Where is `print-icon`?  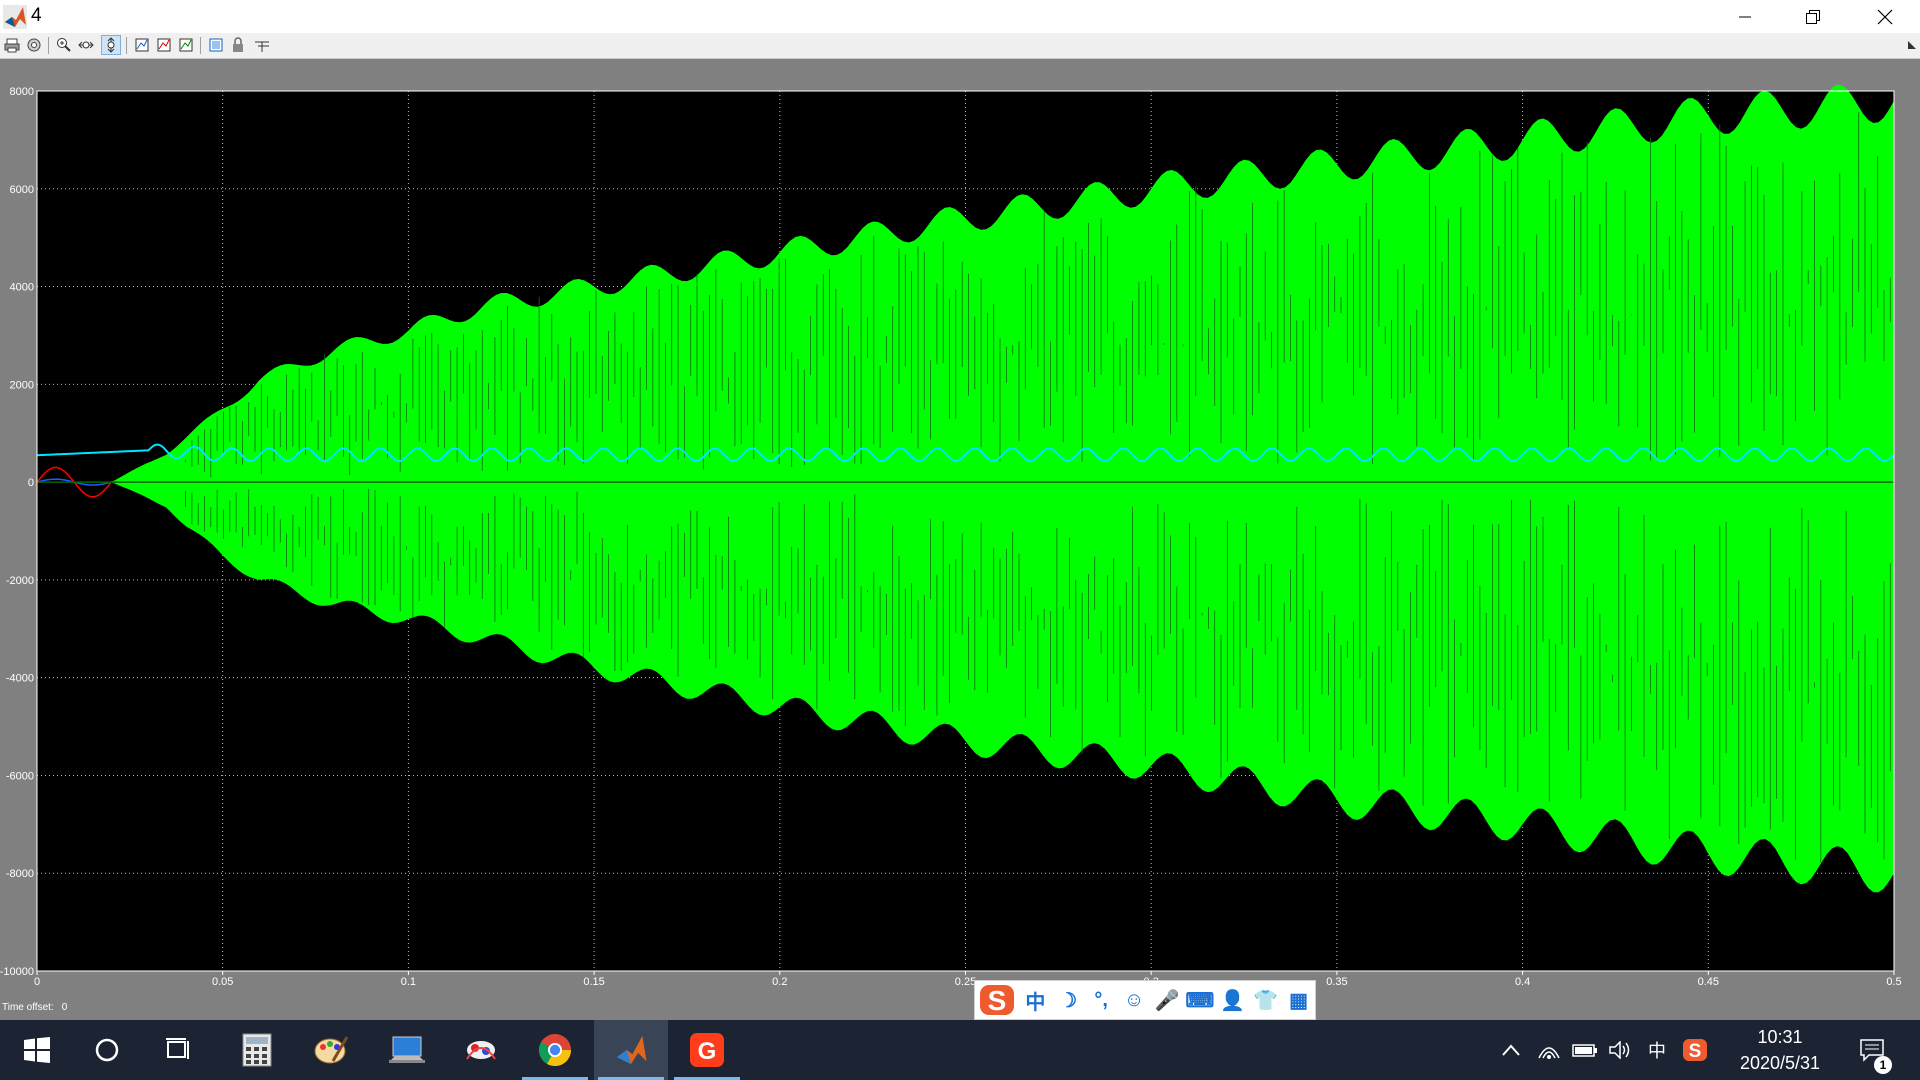
print-icon is located at coordinates (12, 45).